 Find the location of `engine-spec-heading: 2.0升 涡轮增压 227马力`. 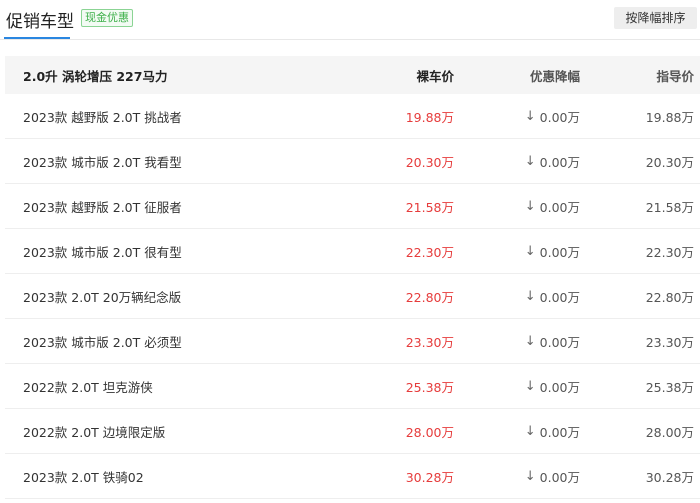

engine-spec-heading: 2.0升 涡轮增压 227马力 is located at coordinates (95, 76).